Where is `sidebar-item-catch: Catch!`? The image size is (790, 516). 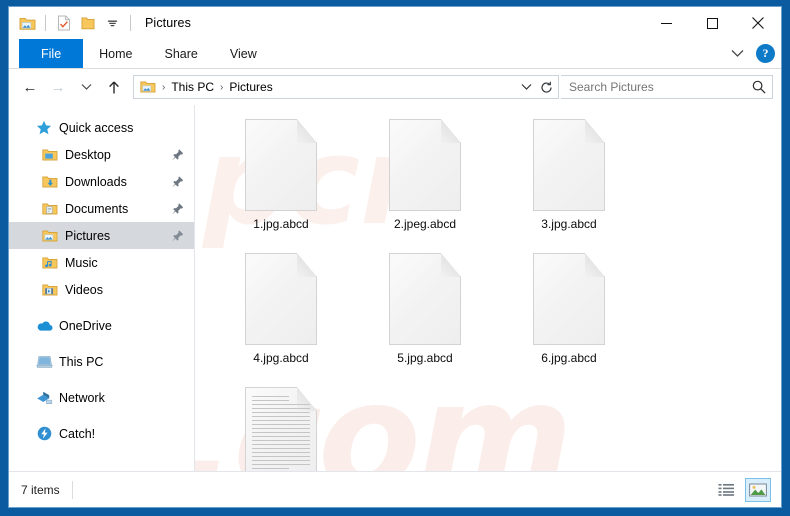 sidebar-item-catch: Catch! is located at coordinates (101, 433).